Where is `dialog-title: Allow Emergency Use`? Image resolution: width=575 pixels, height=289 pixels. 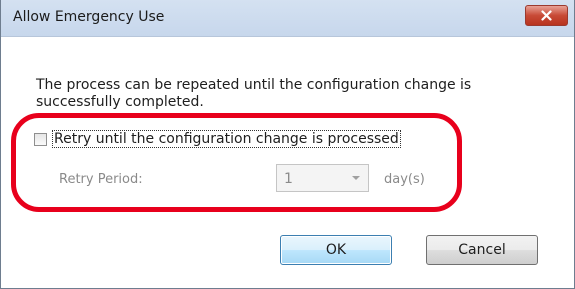
dialog-title: Allow Emergency Use is located at coordinates (89, 17).